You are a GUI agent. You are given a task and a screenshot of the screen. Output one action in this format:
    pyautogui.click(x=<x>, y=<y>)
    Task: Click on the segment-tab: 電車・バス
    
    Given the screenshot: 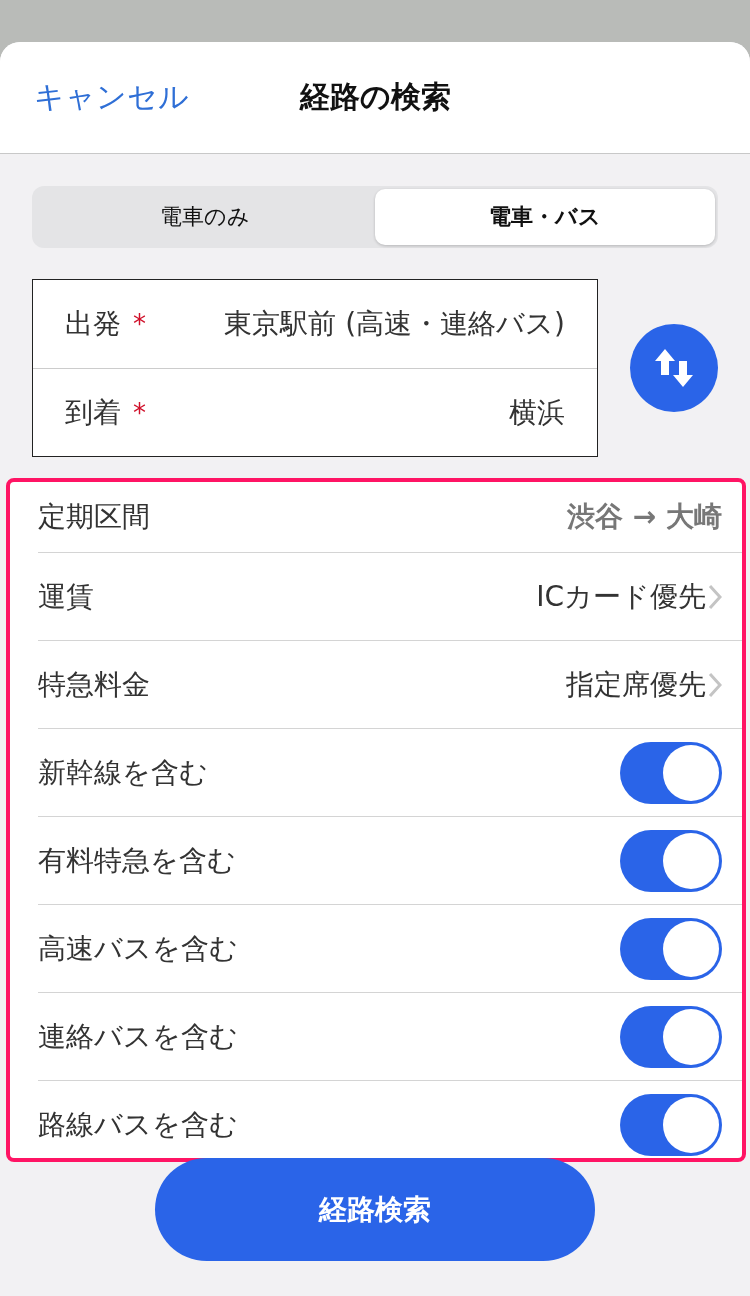 What is the action you would take?
    pyautogui.click(x=545, y=217)
    